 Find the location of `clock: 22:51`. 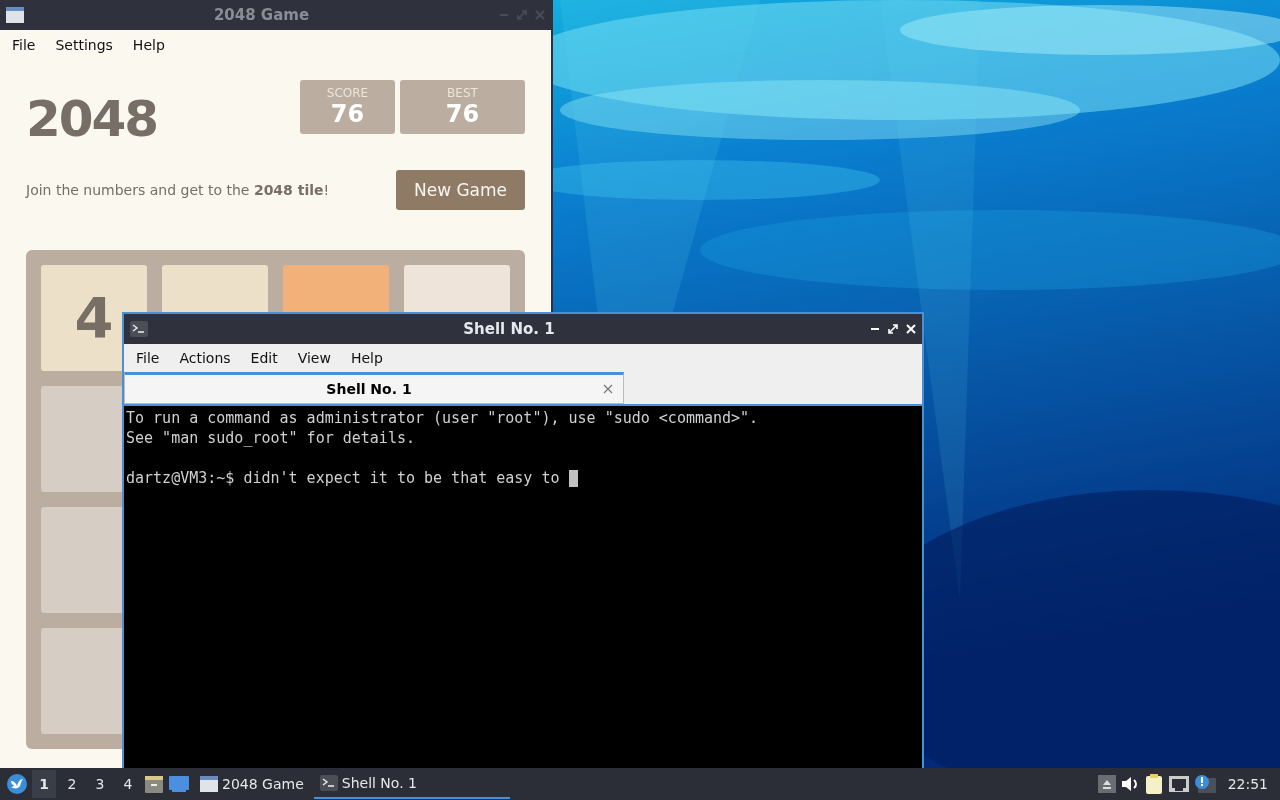

clock: 22:51 is located at coordinates (1247, 784).